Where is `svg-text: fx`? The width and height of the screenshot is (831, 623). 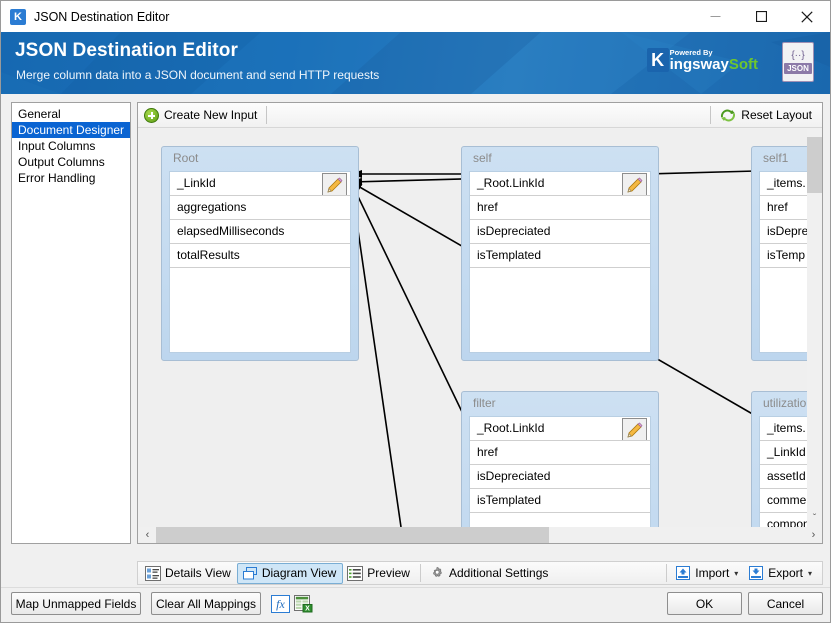
svg-text: fx is located at coordinates (280, 604).